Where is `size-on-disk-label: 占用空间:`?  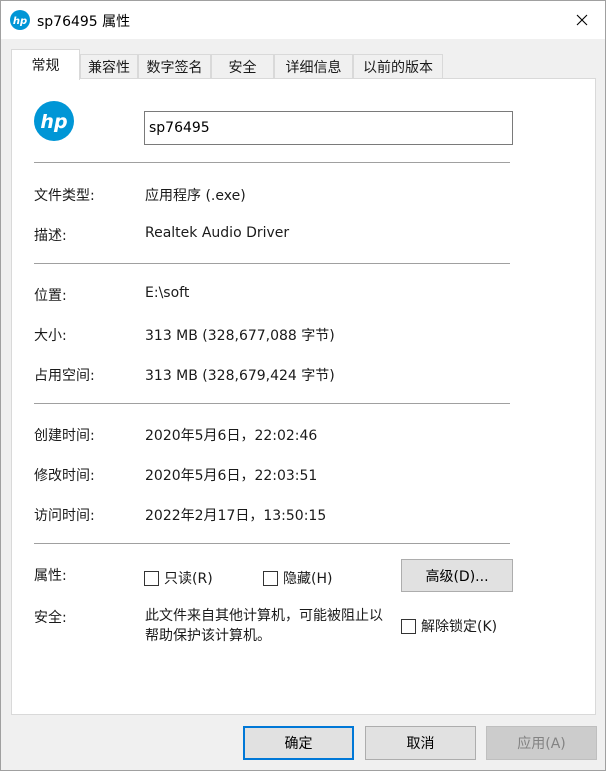 size-on-disk-label: 占用空间: is located at coordinates (64, 376).